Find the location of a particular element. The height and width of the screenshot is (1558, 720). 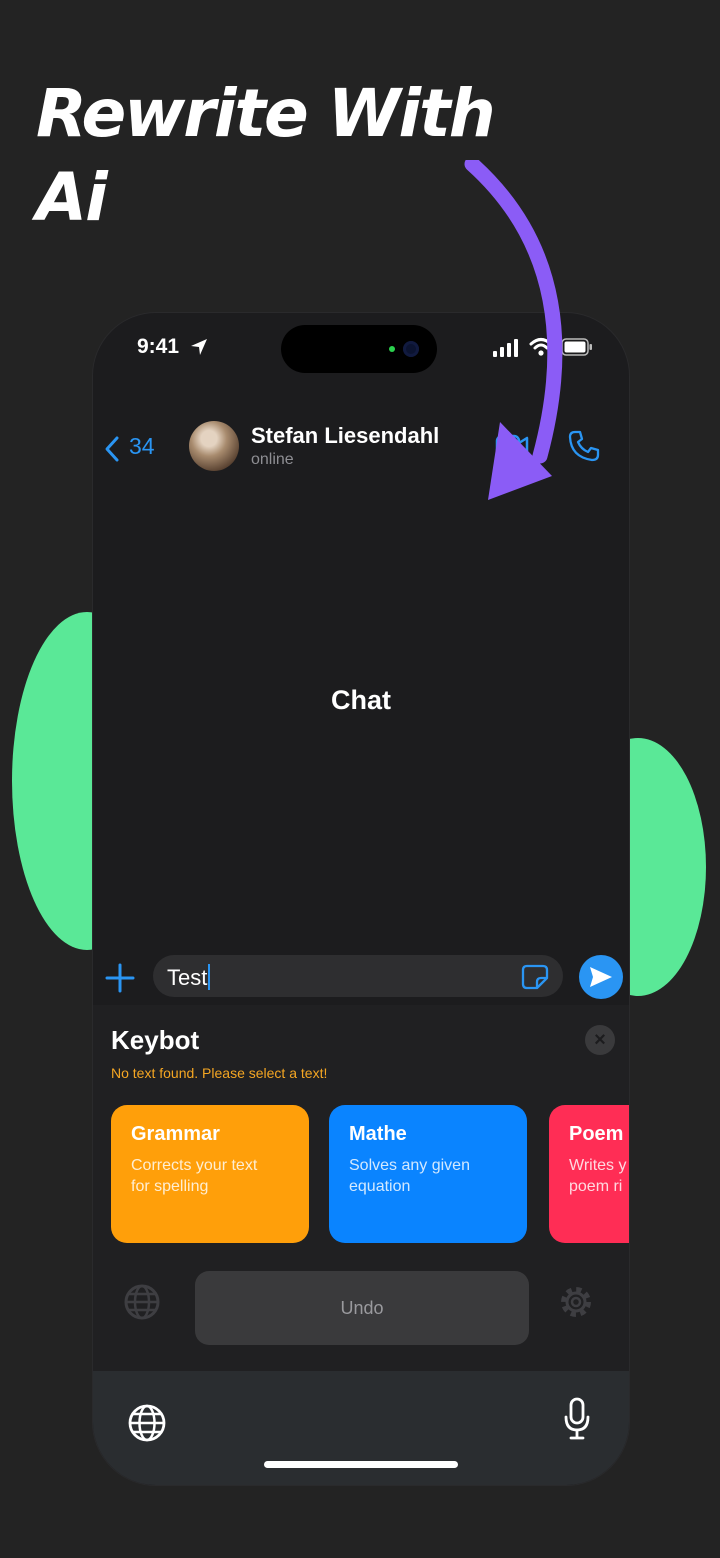

card-description: Solves any given equation is located at coordinates (409, 1176).